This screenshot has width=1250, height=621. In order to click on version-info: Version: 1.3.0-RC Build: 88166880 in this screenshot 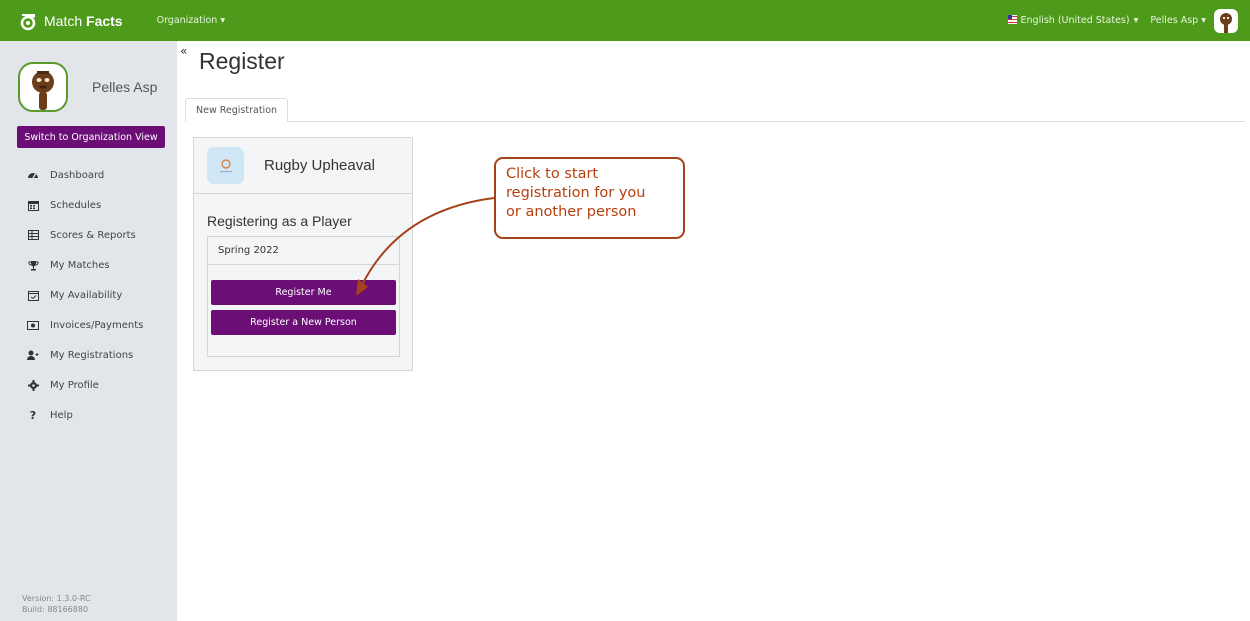, I will do `click(56, 604)`.